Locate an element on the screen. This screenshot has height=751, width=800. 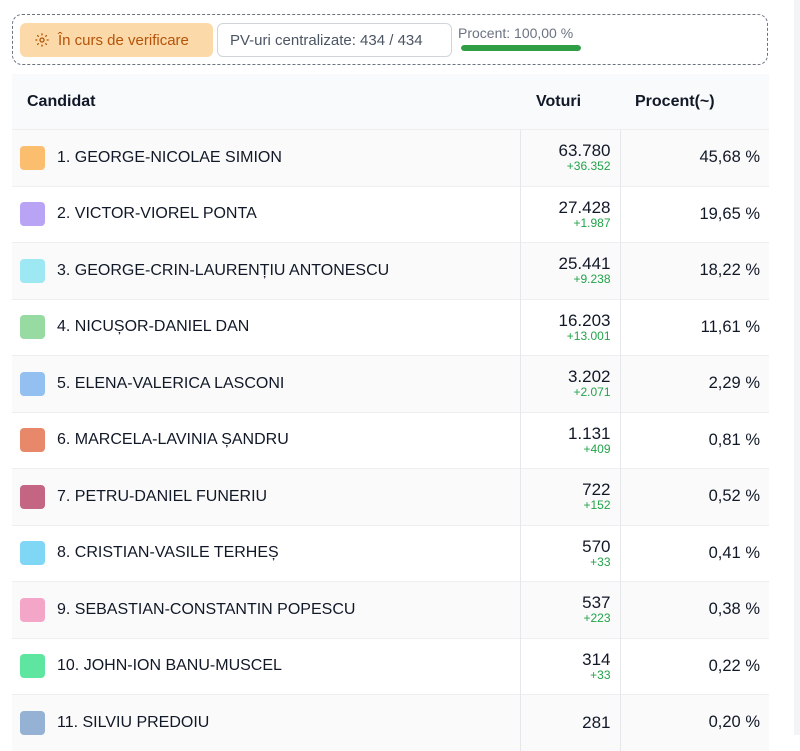
candidate-cell: 6. MARCELA-LAVINIA ȘANDRU is located at coordinates (266, 440).